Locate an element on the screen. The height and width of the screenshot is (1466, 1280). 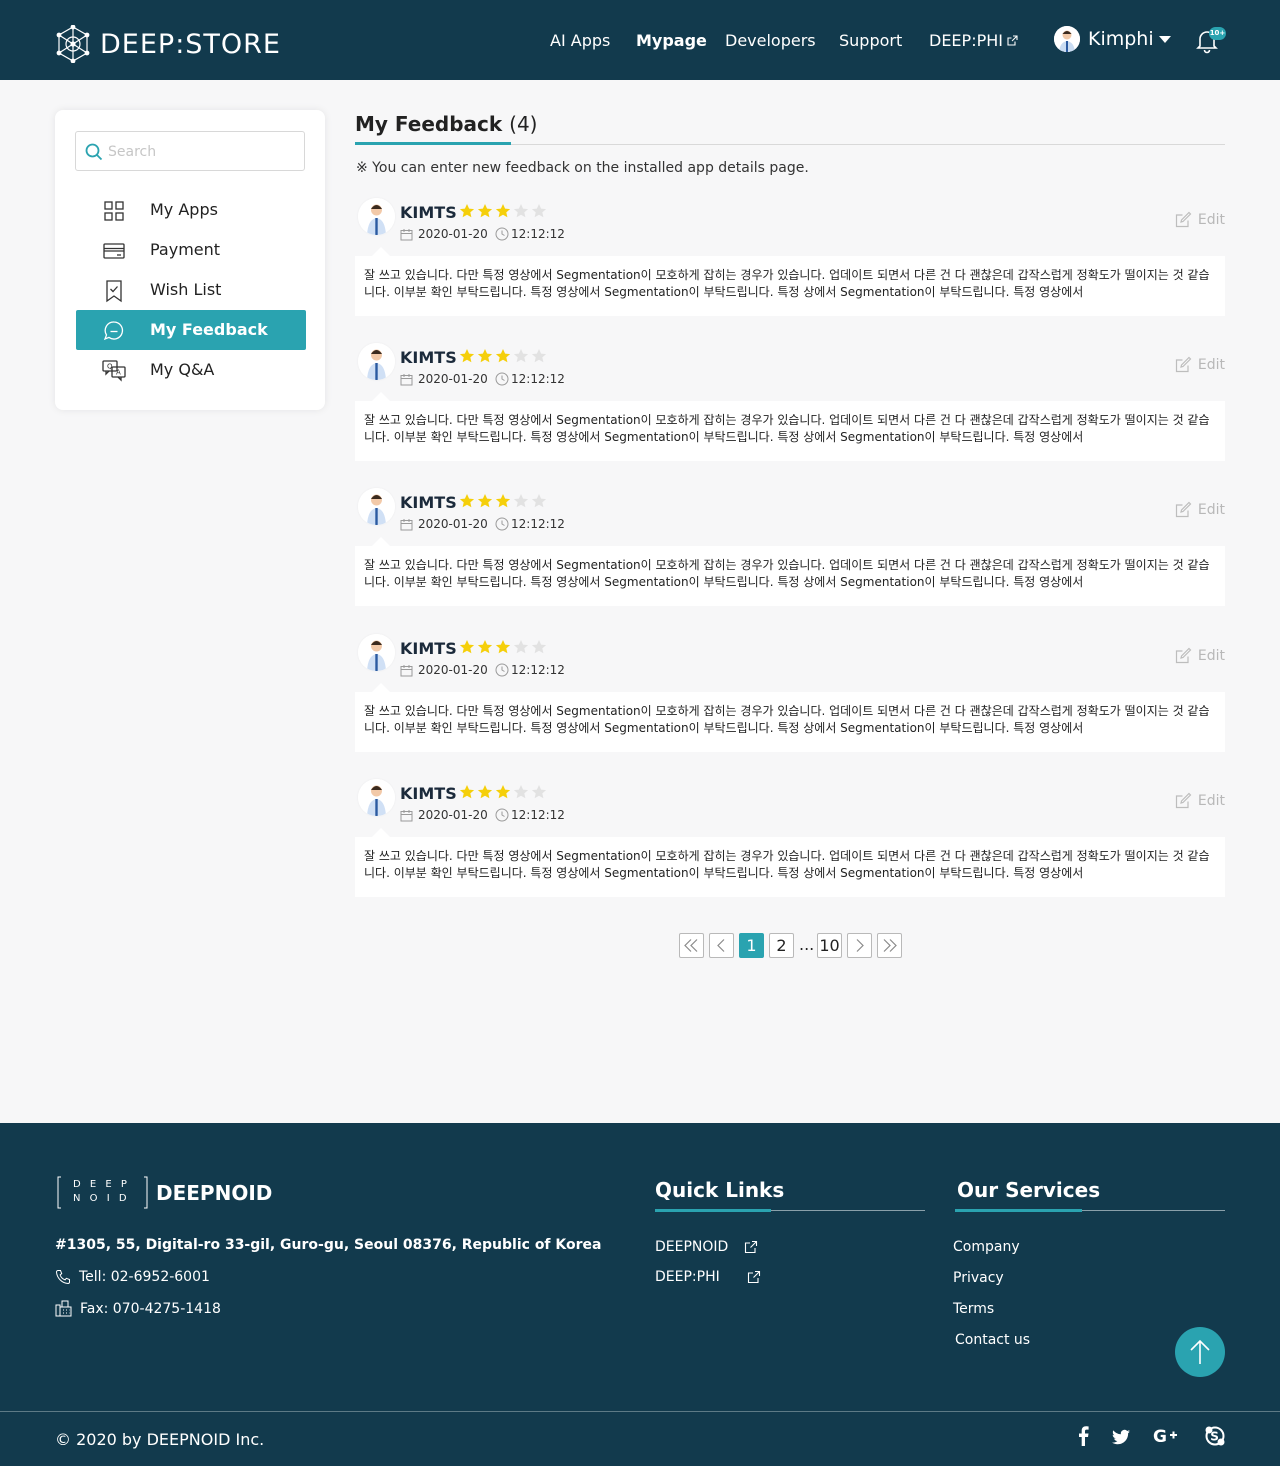
service-link-contact-us: Contact us is located at coordinates (992, 1340).